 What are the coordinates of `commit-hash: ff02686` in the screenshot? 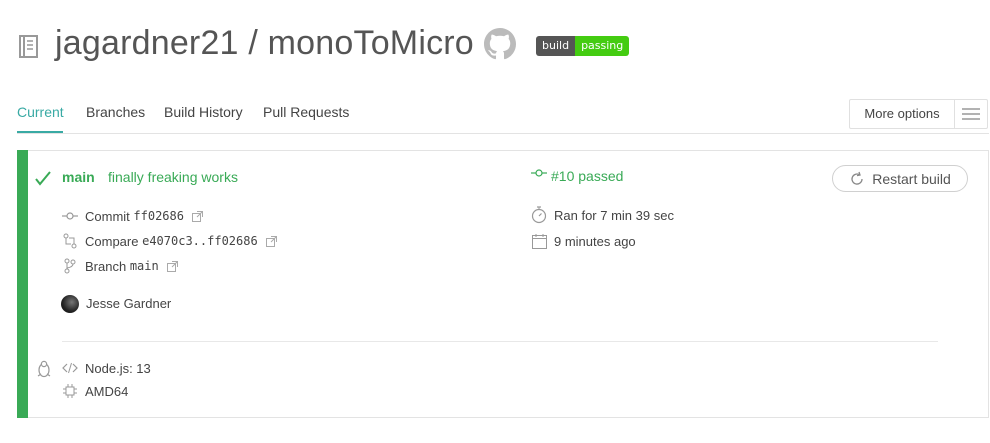 It's located at (158, 216).